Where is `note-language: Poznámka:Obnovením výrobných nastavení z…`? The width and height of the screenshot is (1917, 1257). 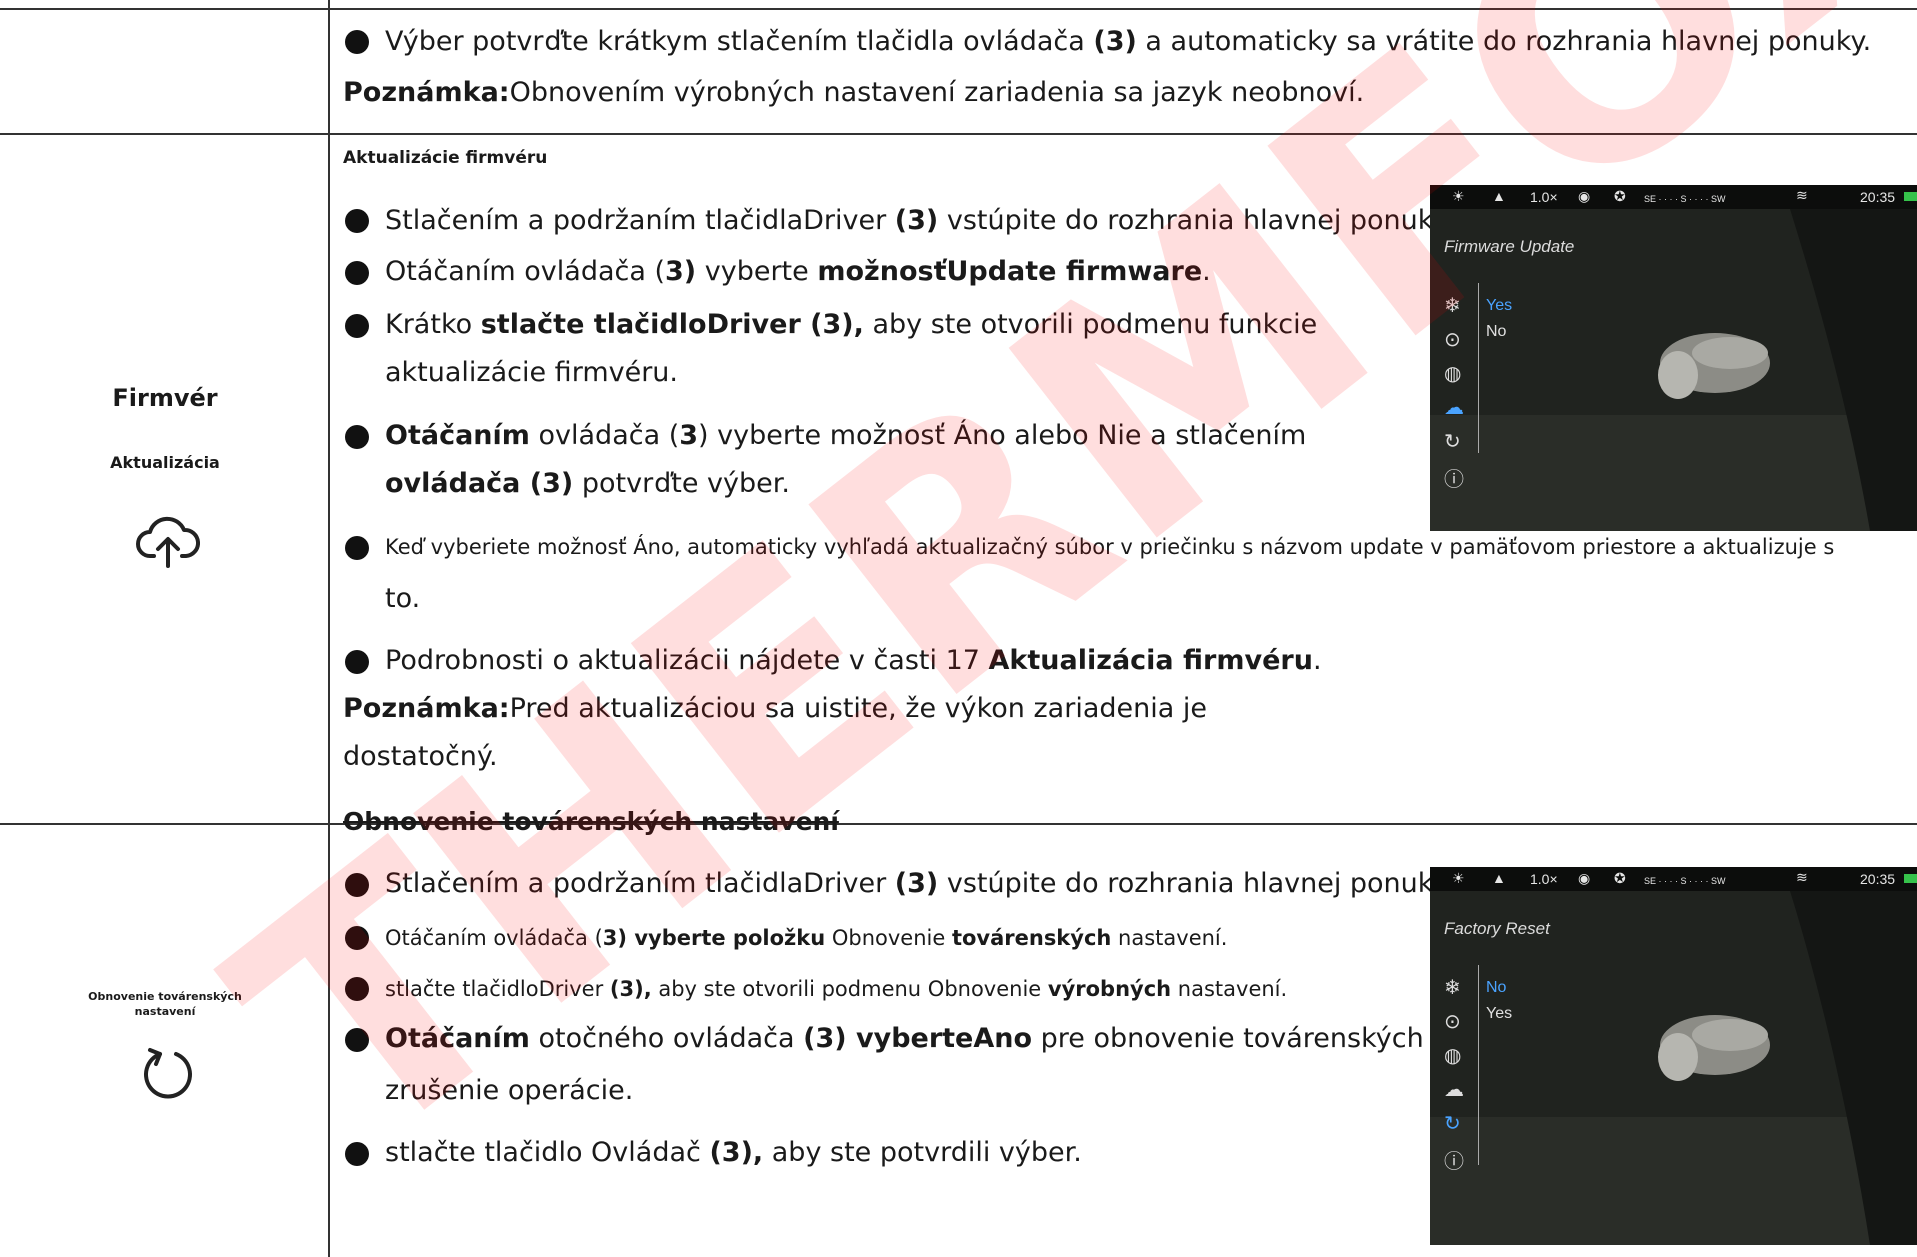
note-language: Poznámka:Obnovením výrobných nastavení z… is located at coordinates (854, 92).